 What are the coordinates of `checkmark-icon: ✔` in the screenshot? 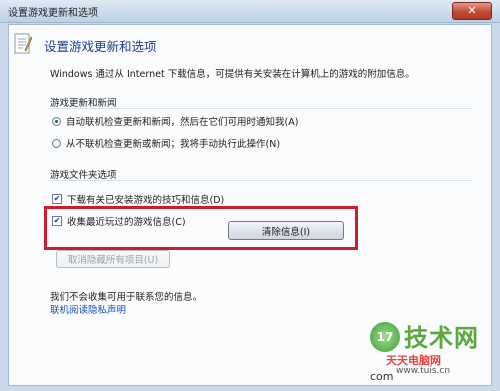 It's located at (57, 199).